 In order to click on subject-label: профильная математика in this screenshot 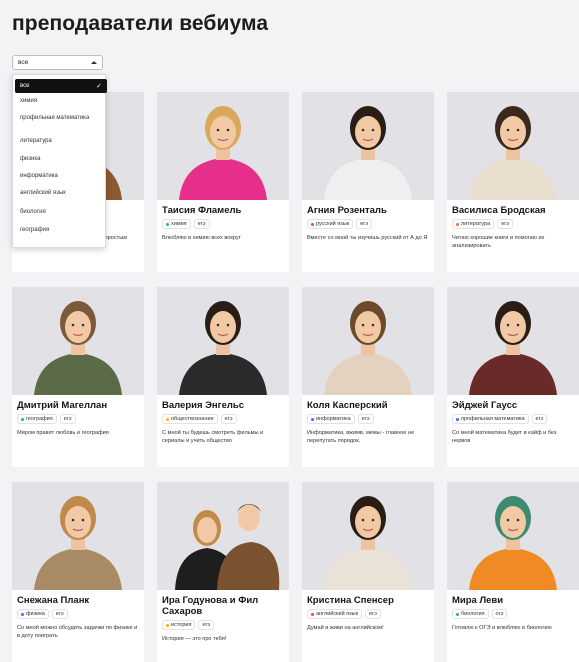, I will do `click(493, 419)`.